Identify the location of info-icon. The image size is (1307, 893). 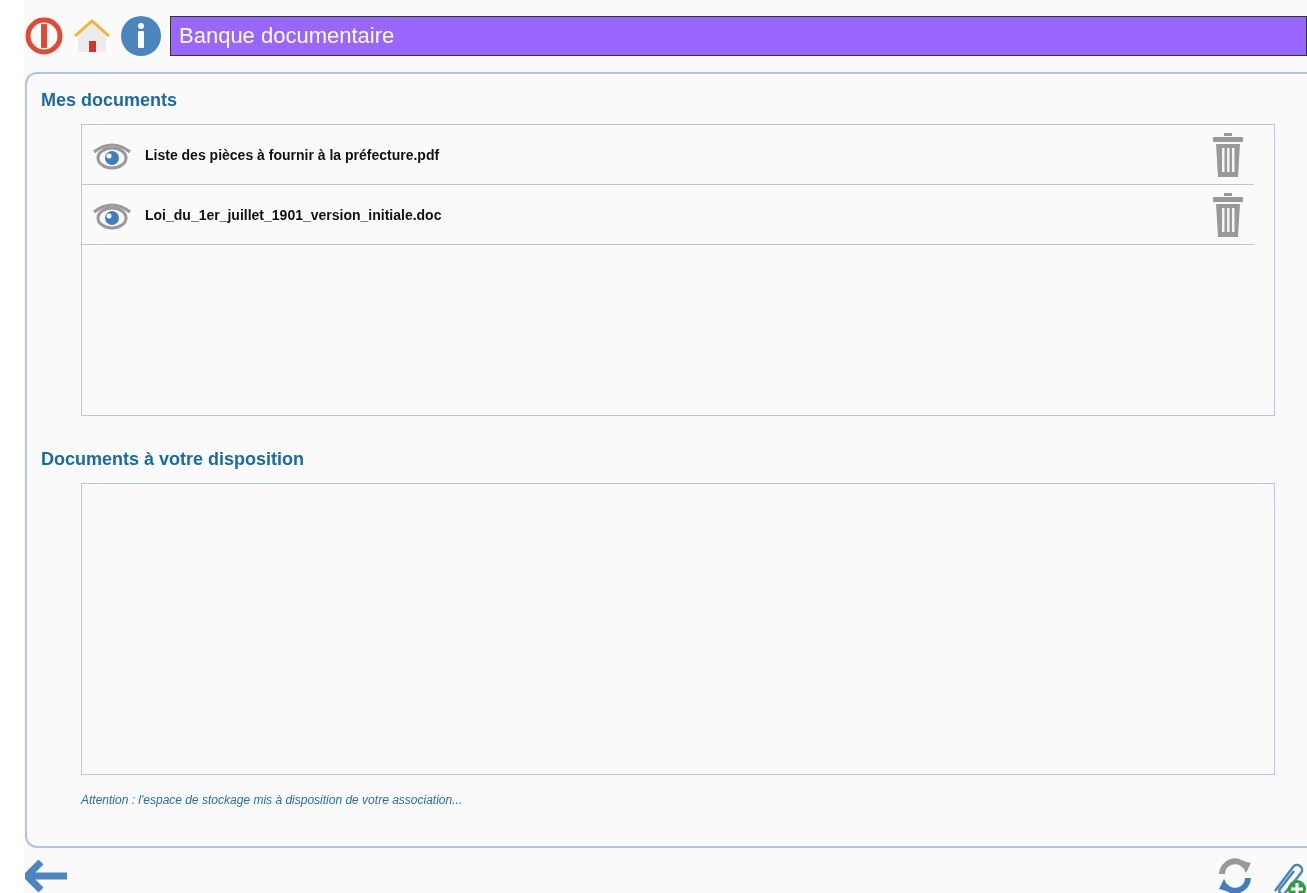
(141, 36).